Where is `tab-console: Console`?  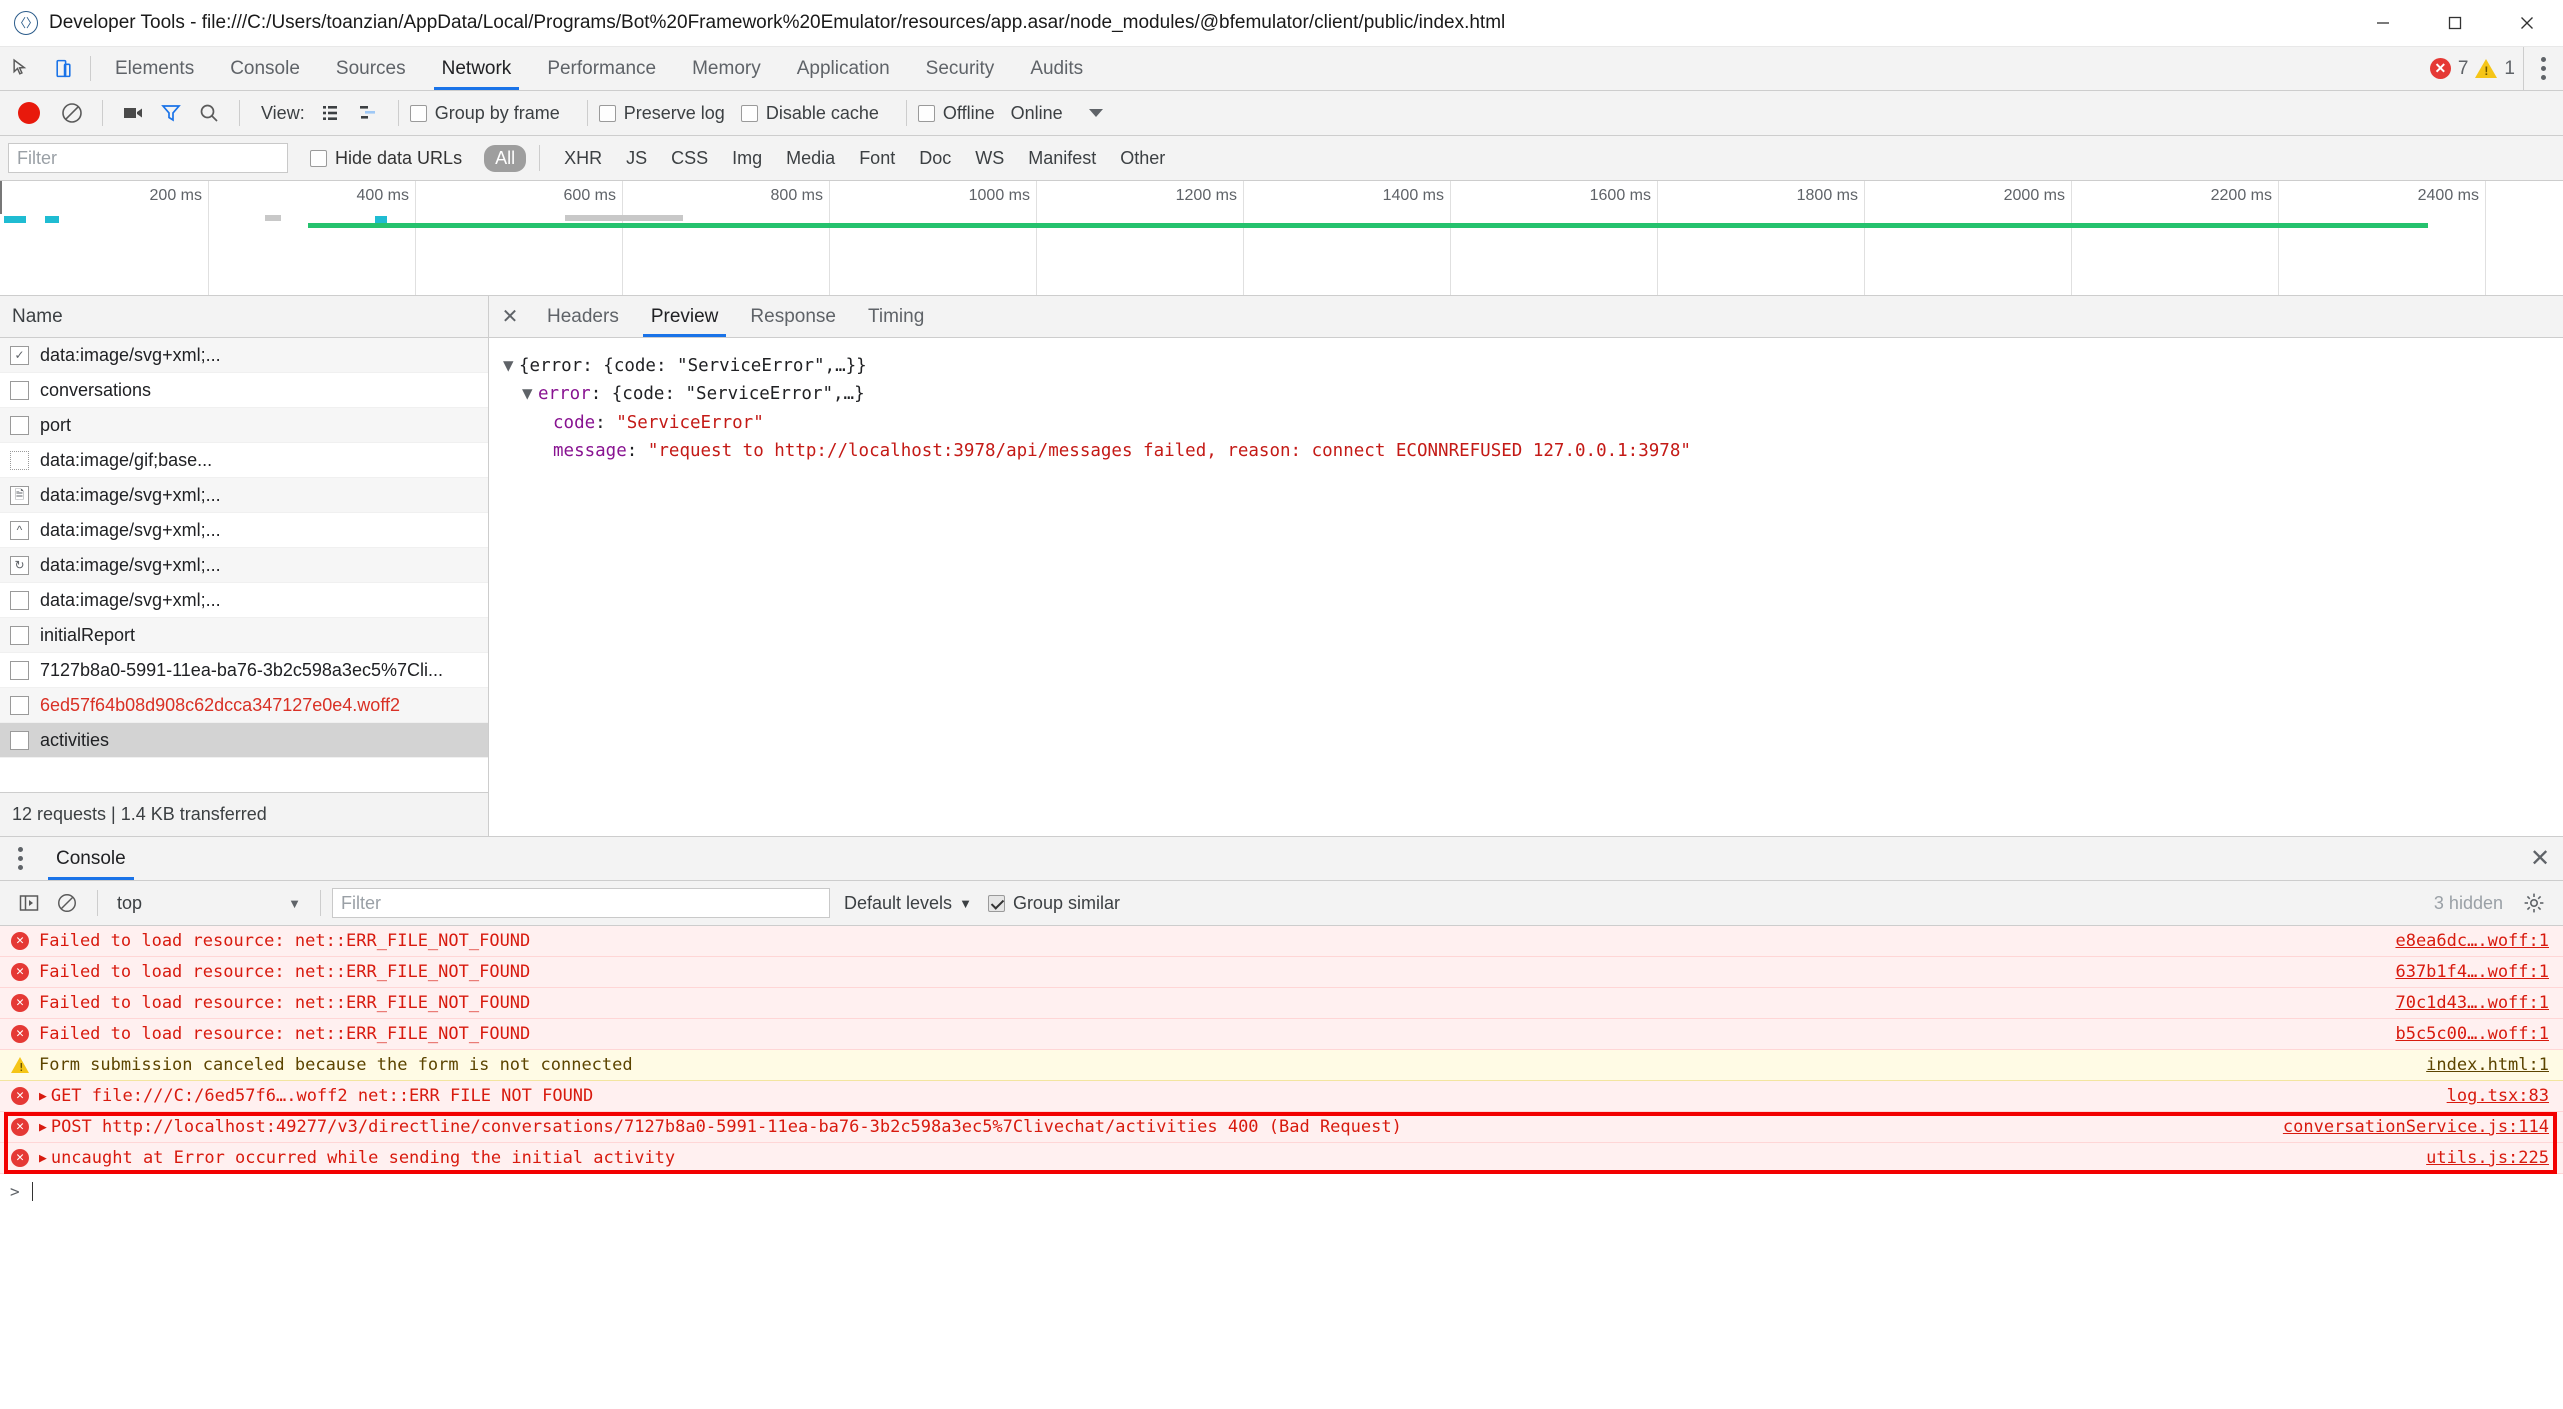 tab-console: Console is located at coordinates (265, 68).